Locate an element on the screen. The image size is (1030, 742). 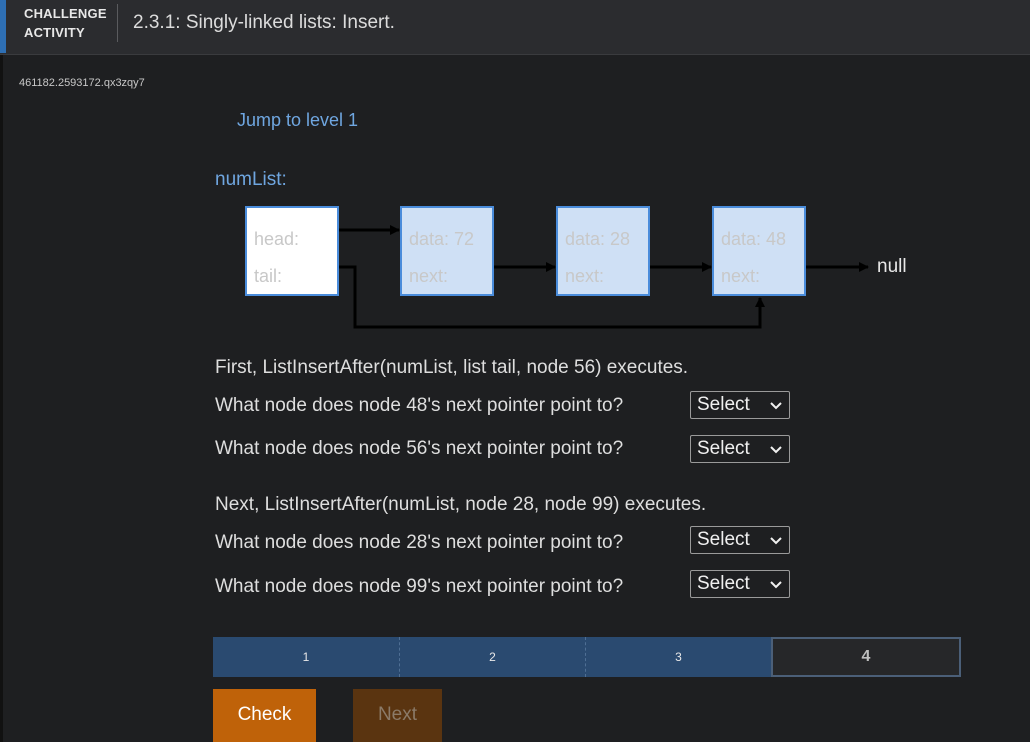
jump-to-level-link: Jump to level 1 is located at coordinates (297, 120).